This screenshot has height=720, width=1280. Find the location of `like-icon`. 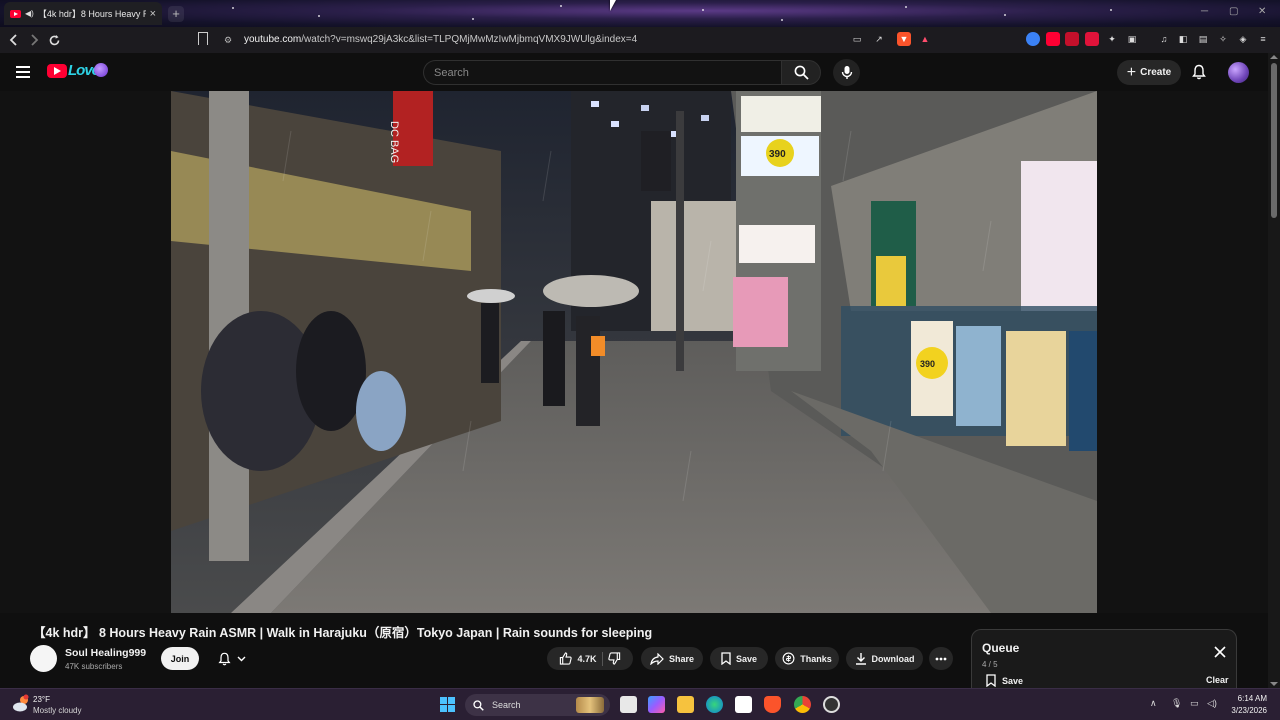

like-icon is located at coordinates (566, 658).